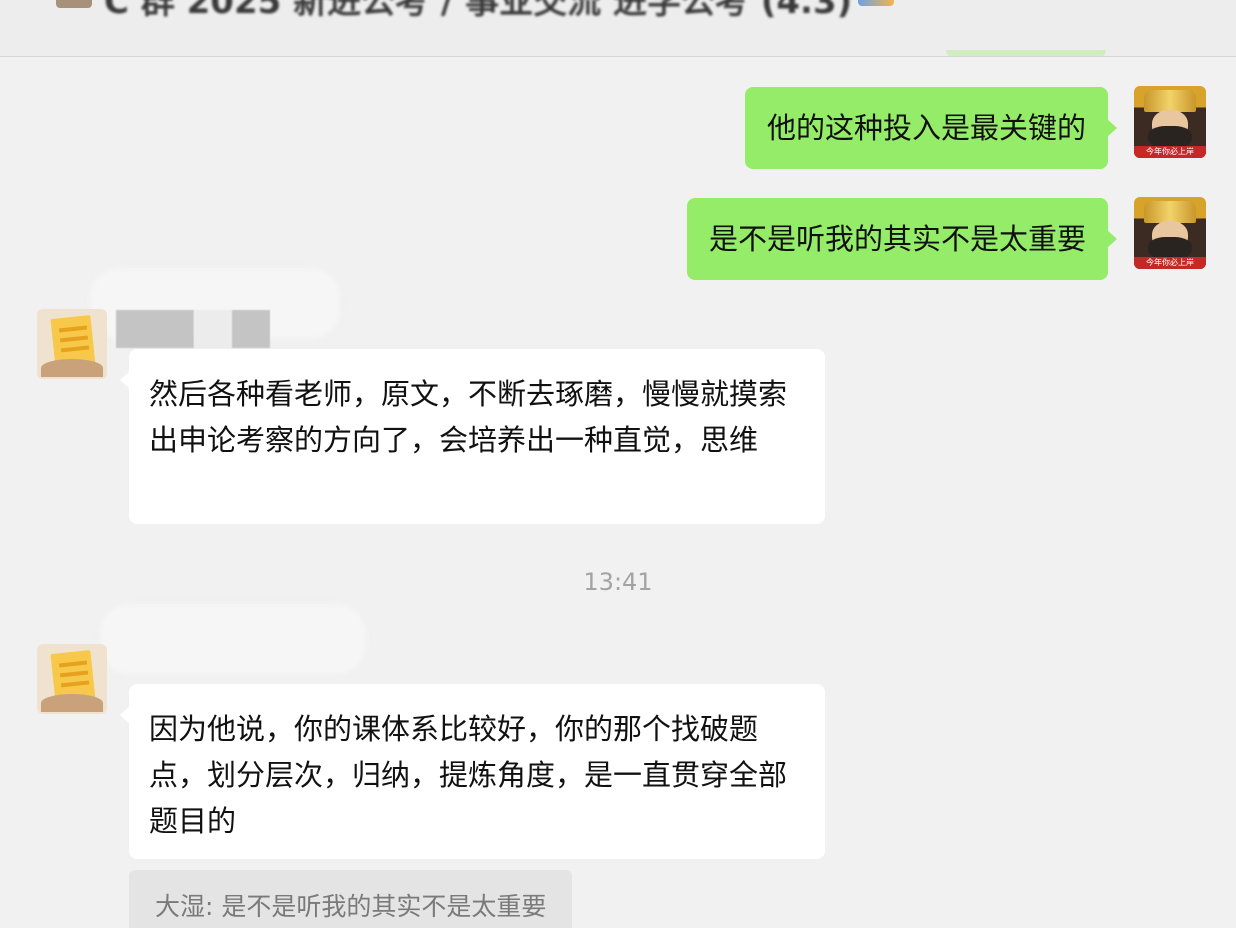  What do you see at coordinates (1026, 53) in the screenshot?
I see `previous-bubble-edge` at bounding box center [1026, 53].